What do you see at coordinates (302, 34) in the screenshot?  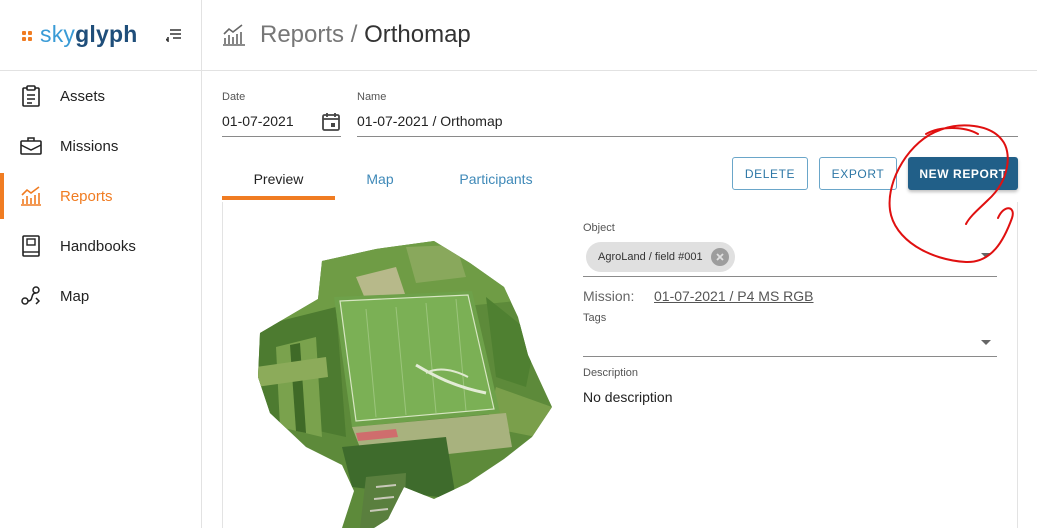 I see `breadcrumb-section: Reports` at bounding box center [302, 34].